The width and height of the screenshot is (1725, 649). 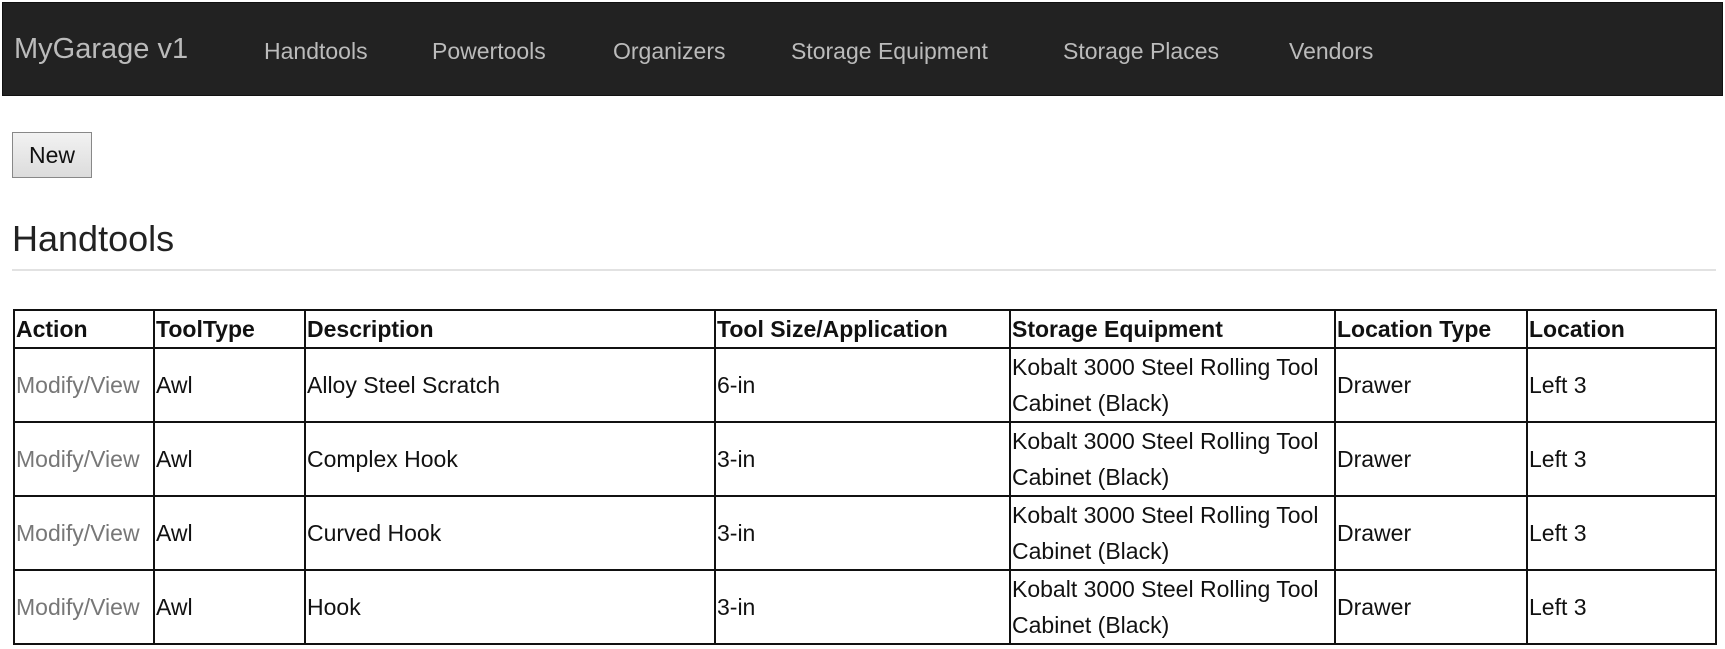 I want to click on cell-description: Alloy Steel Scratch, so click(x=510, y=385).